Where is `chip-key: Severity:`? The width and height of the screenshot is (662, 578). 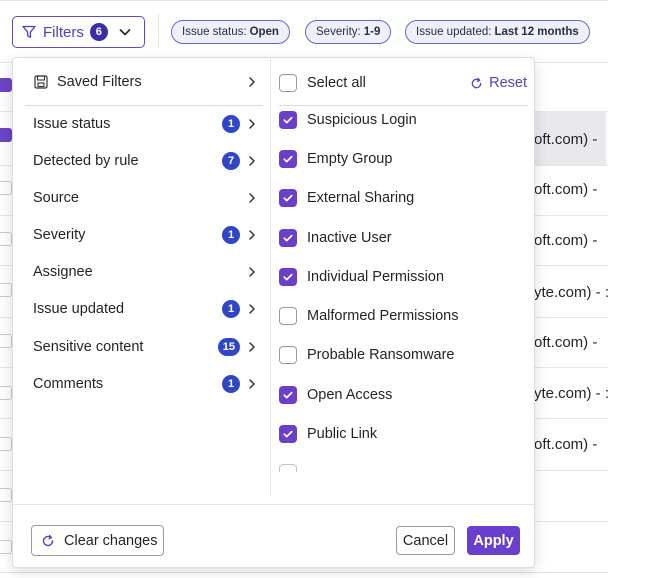 chip-key: Severity: is located at coordinates (338, 32).